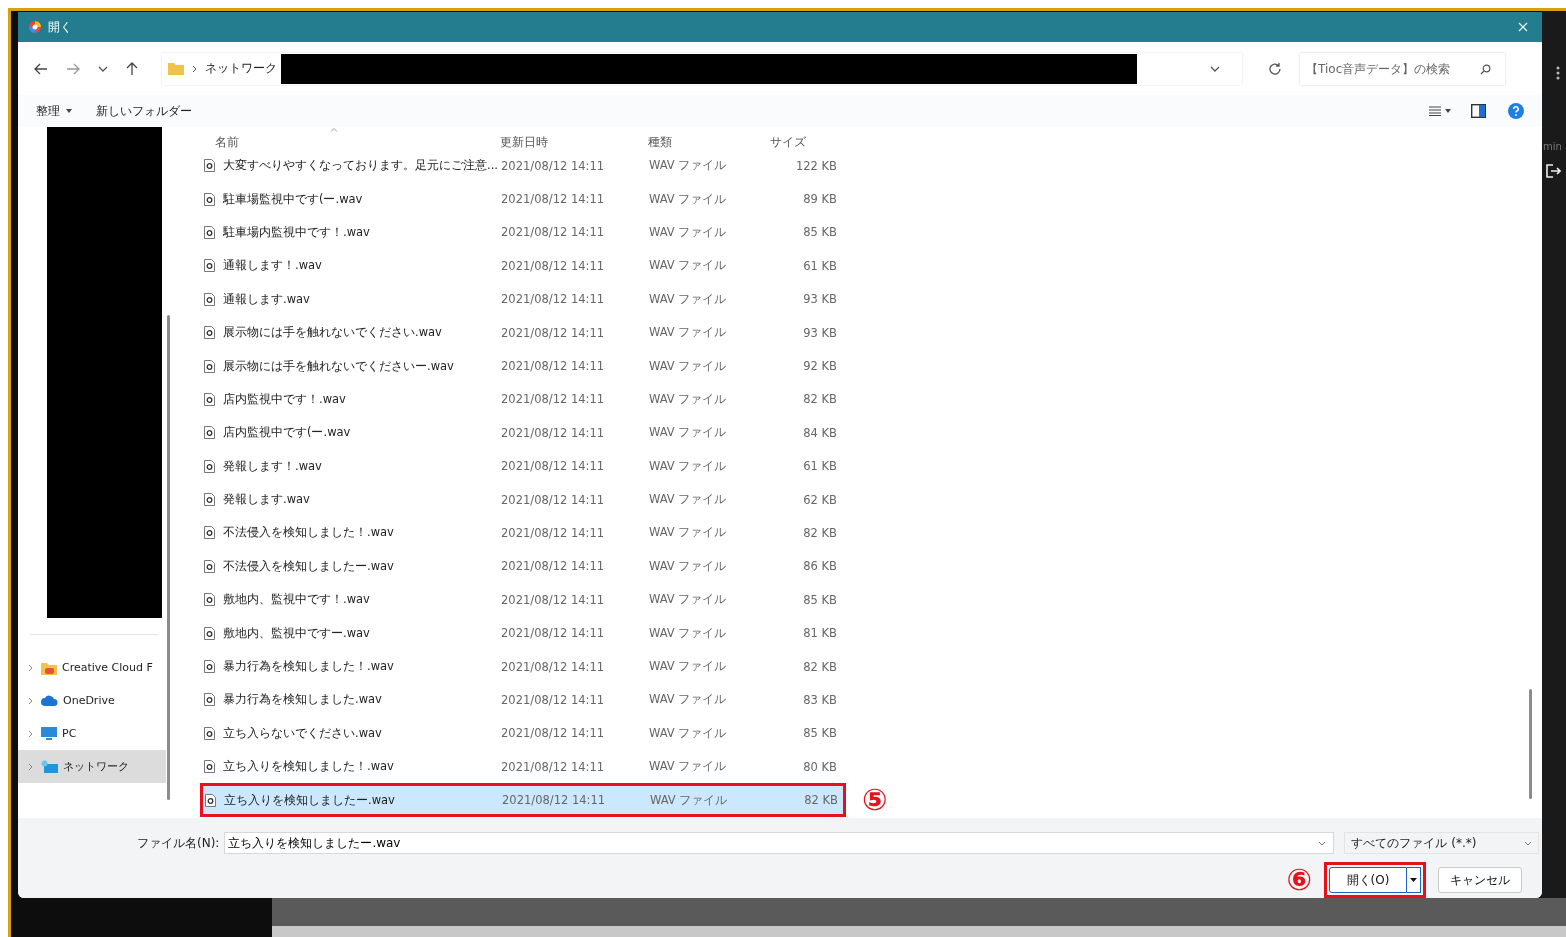  What do you see at coordinates (1368, 880) in the screenshot?
I see `open-button: 開く(O)` at bounding box center [1368, 880].